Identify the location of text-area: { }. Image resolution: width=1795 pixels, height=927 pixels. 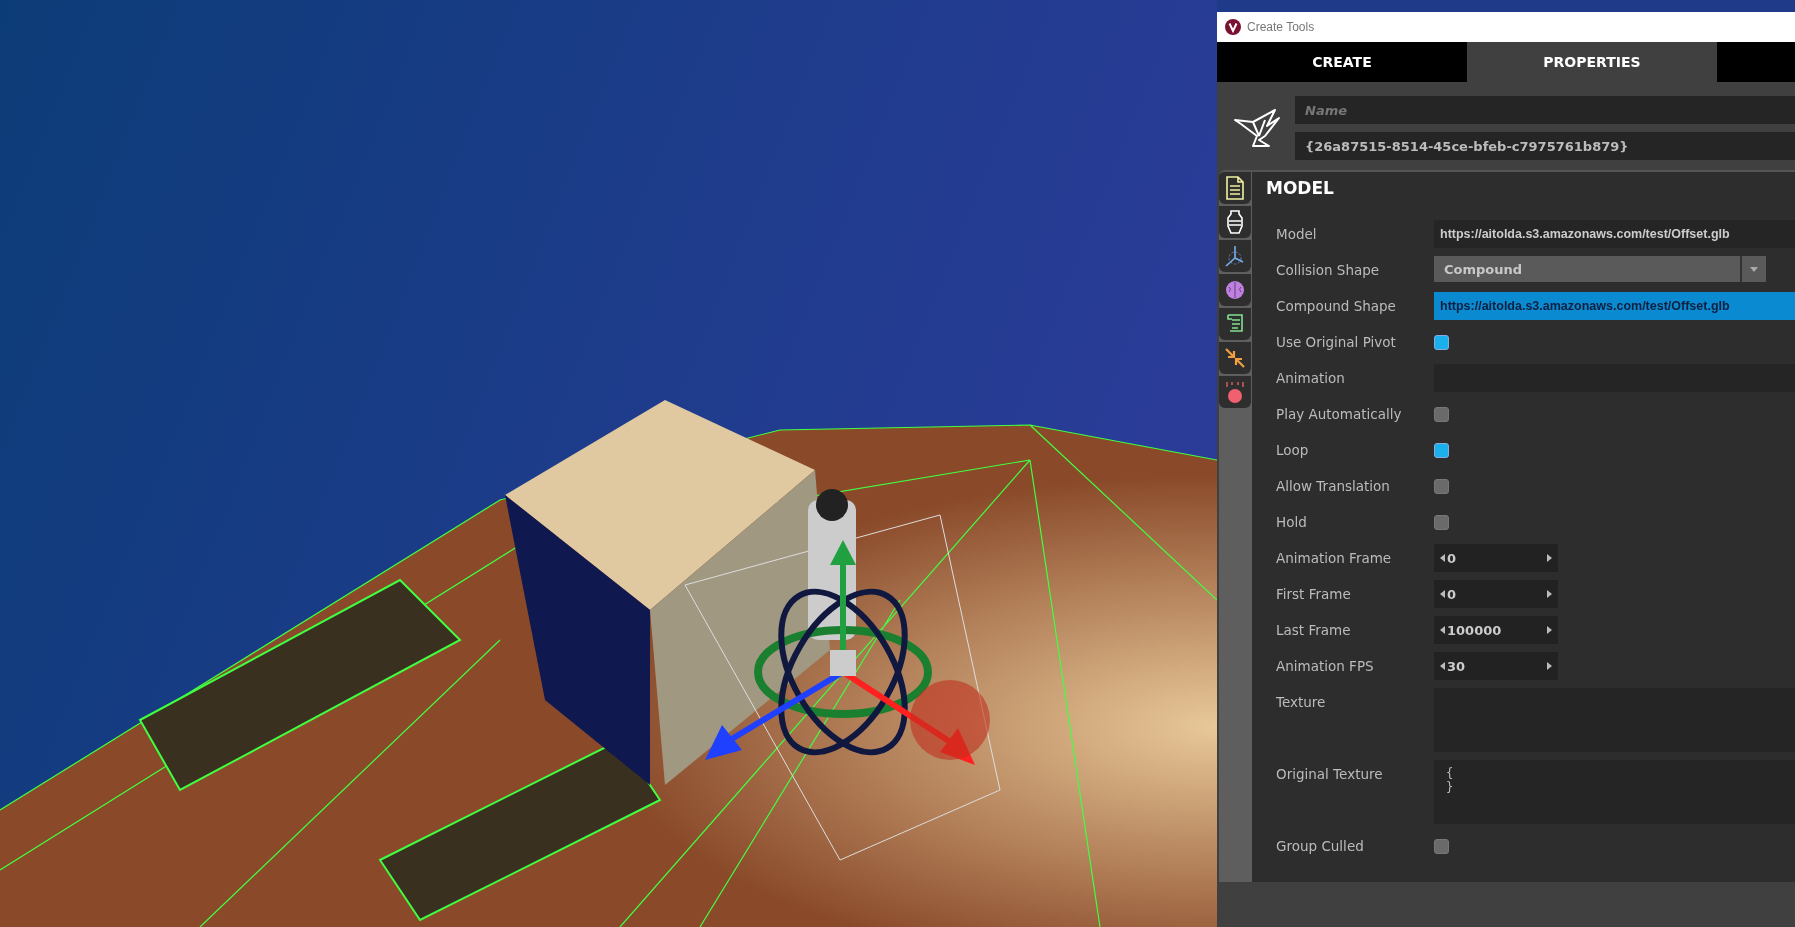
(1614, 792).